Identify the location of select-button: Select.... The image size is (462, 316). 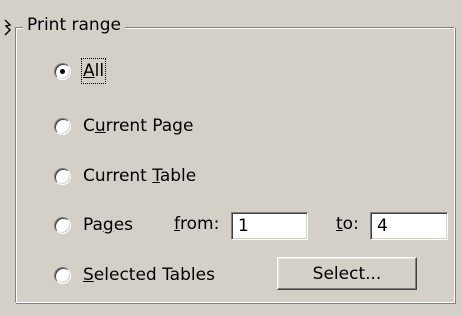
(347, 273).